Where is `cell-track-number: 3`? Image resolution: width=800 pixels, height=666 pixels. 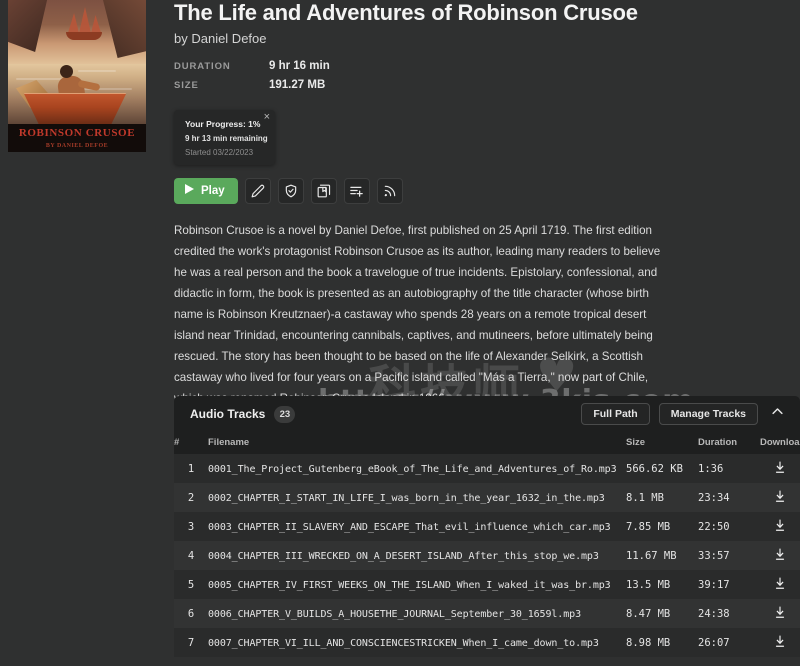
cell-track-number: 3 is located at coordinates (191, 526).